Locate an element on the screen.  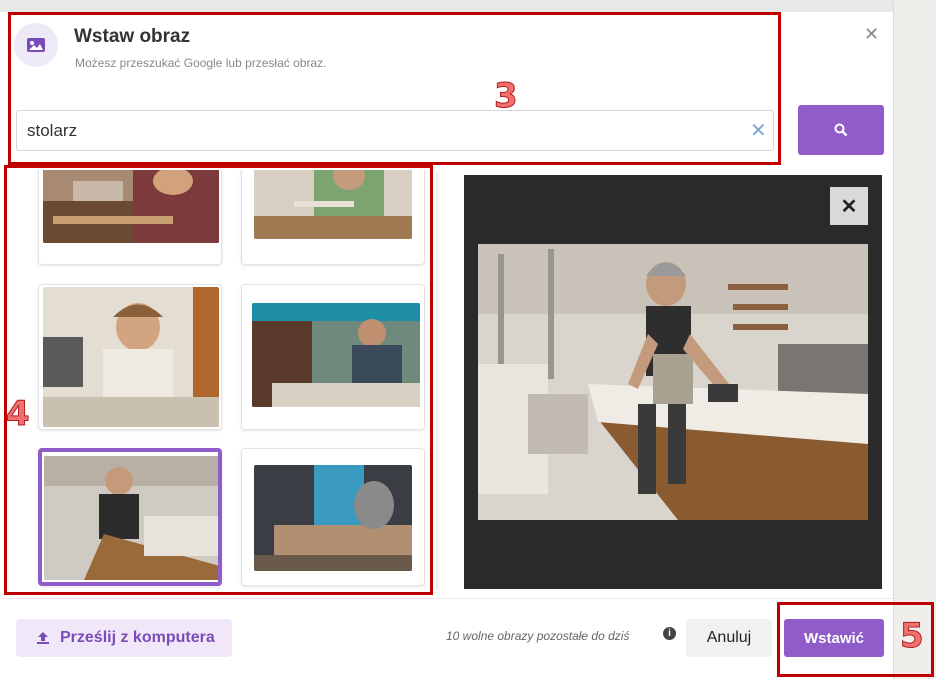
page-backdrop is located at coordinates (914, 339).